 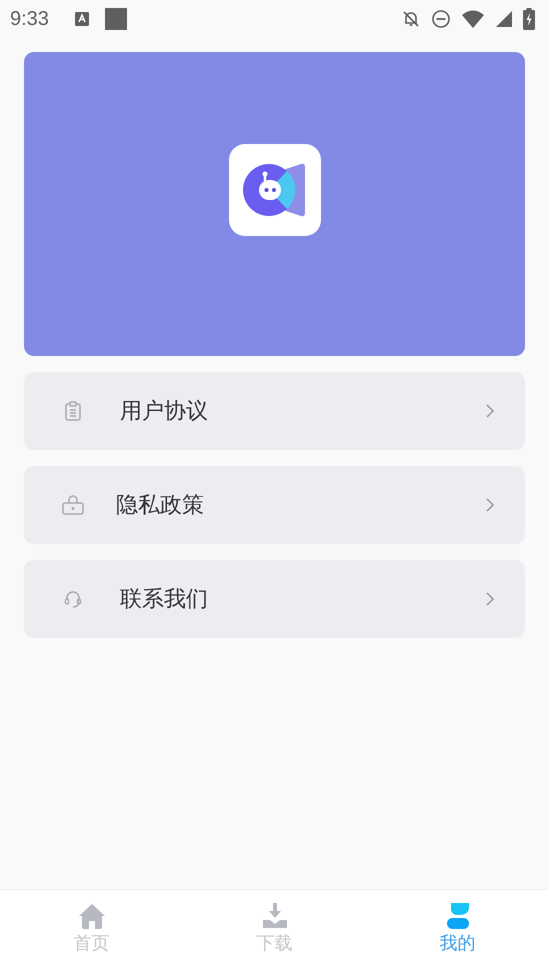 I want to click on do-not-disturb-icon, so click(x=441, y=19).